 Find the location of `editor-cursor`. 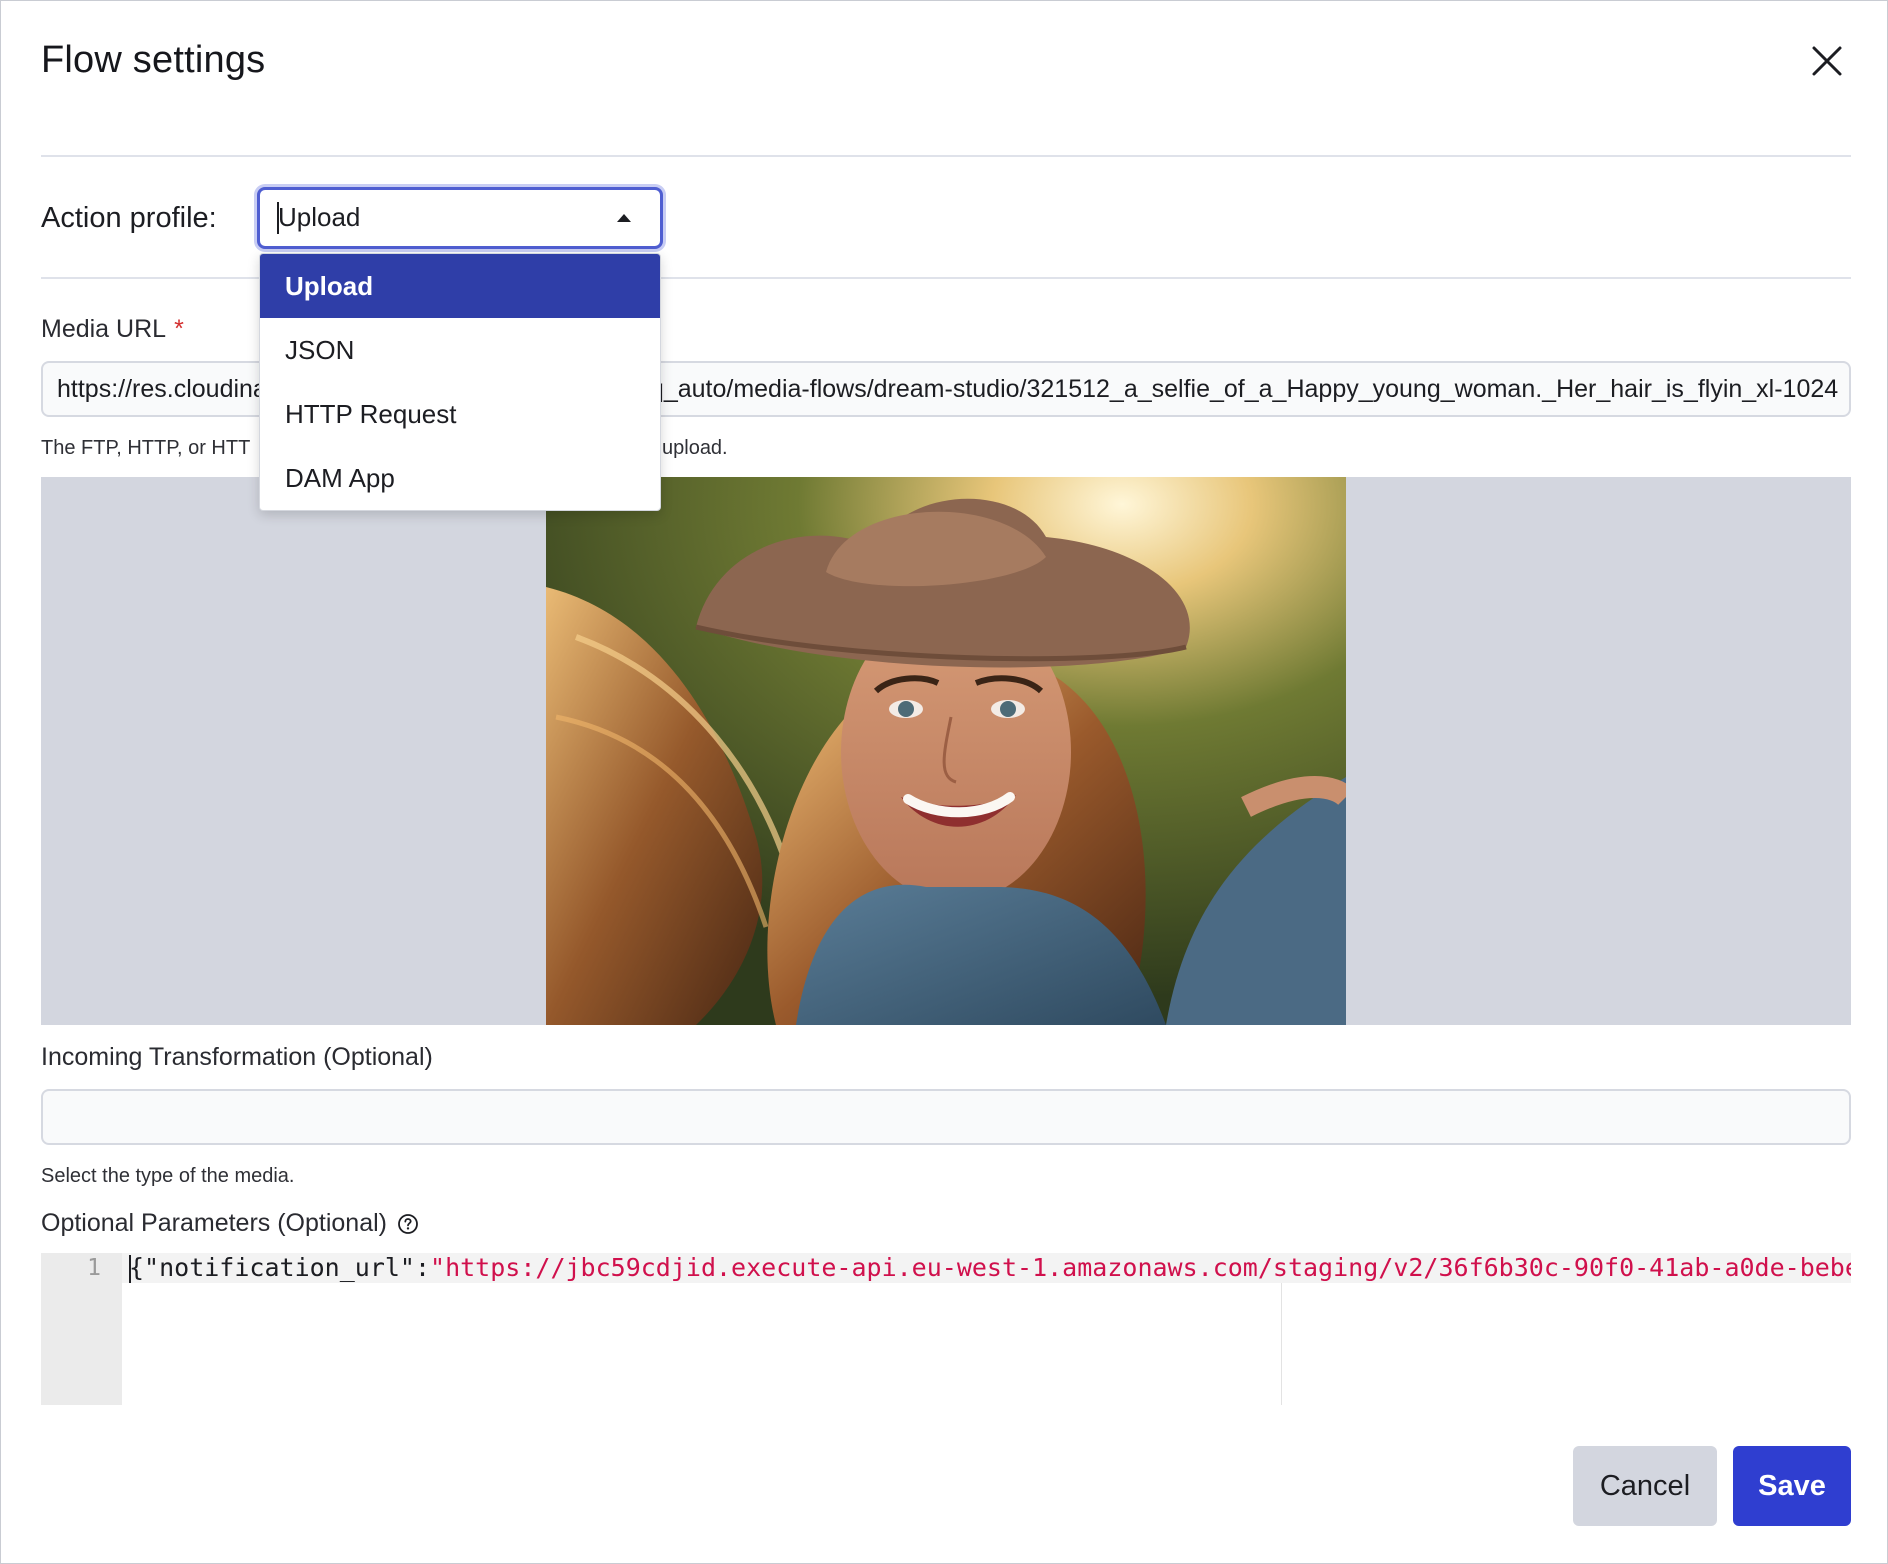

editor-cursor is located at coordinates (130, 1269).